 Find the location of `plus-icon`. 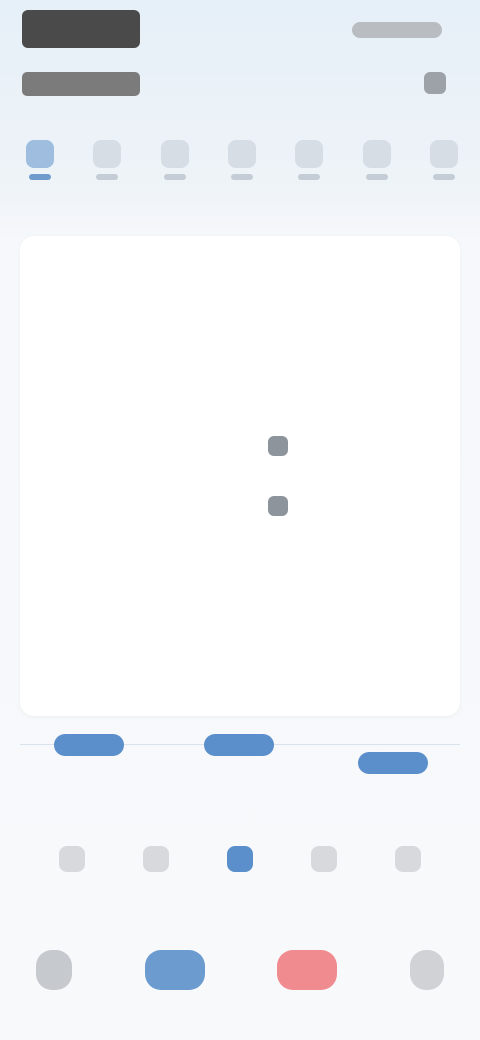

plus-icon is located at coordinates (174, 970).